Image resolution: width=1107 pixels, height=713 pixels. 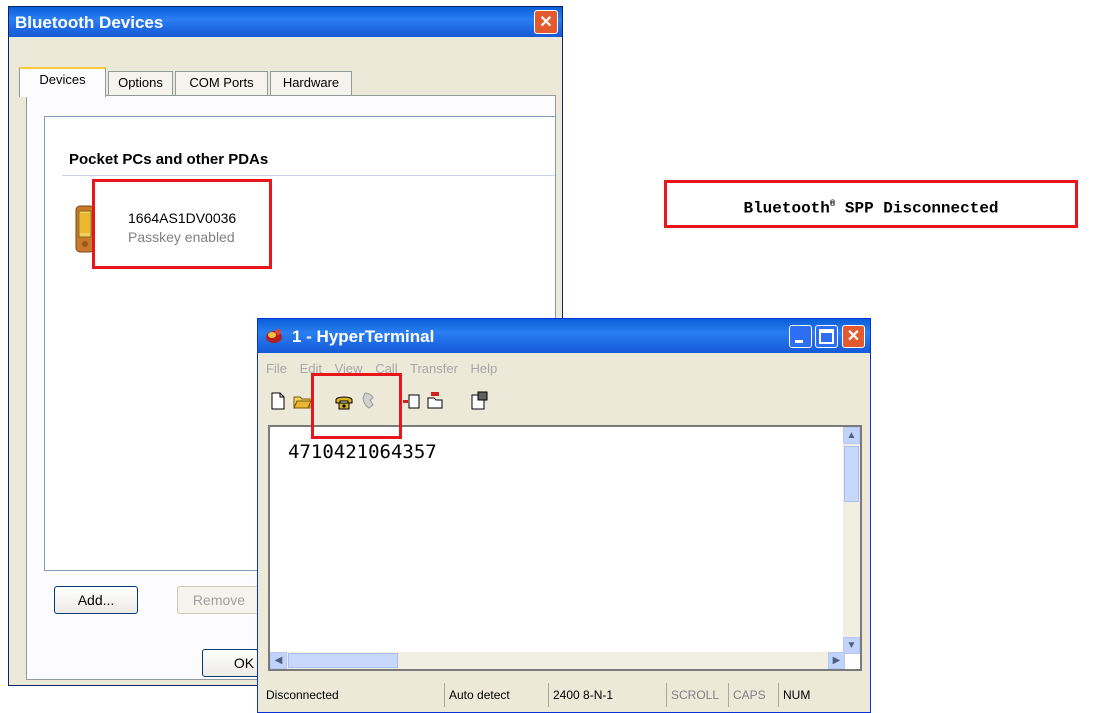 I want to click on status-connection: Disconnected, so click(x=302, y=695).